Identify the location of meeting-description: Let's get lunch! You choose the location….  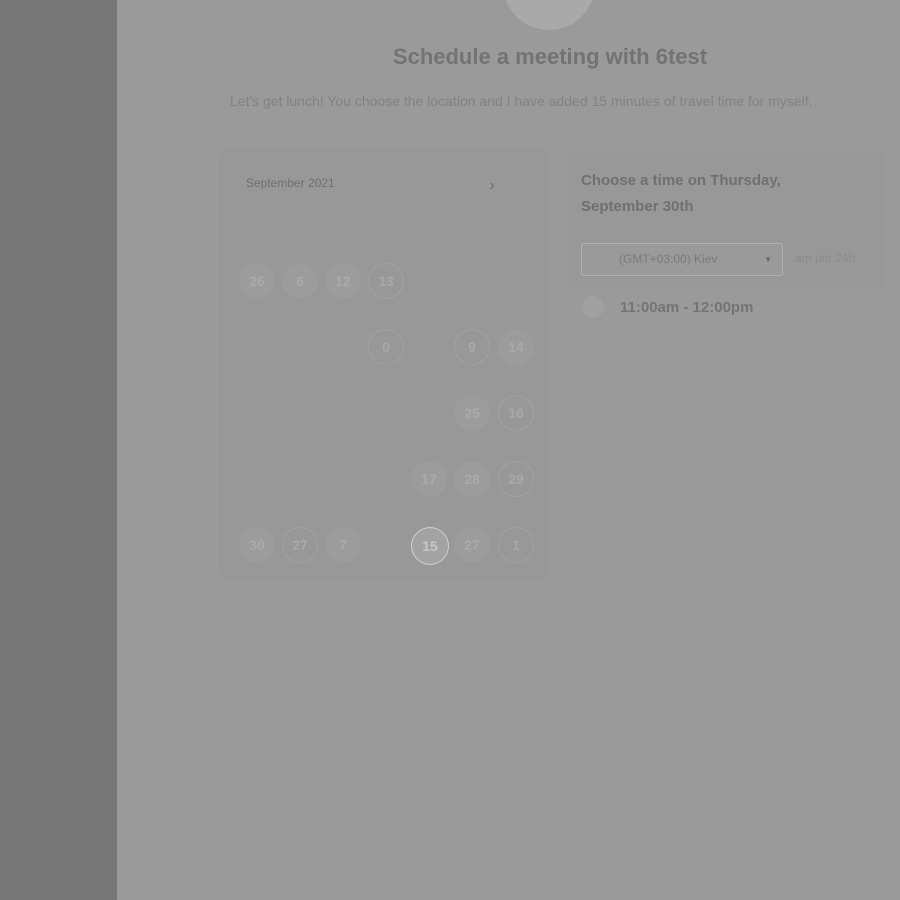
(521, 101).